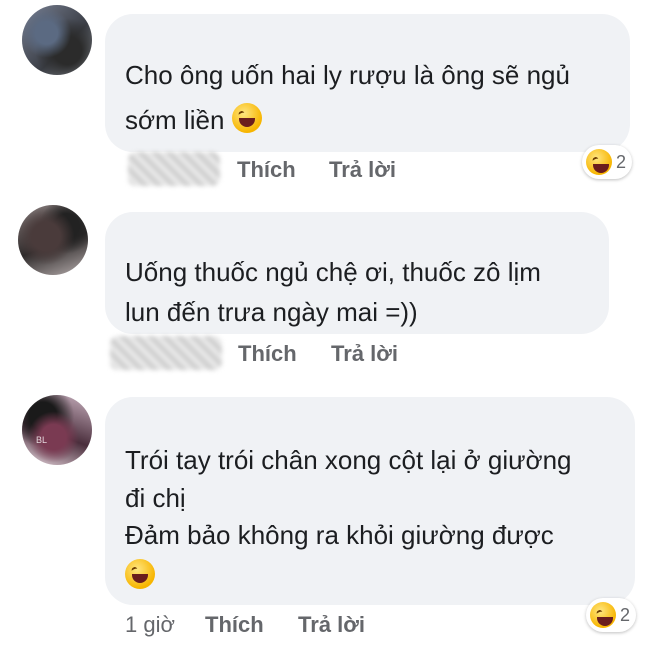 The height and width of the screenshot is (660, 665). Describe the element at coordinates (57, 430) in the screenshot. I see `commenter-avatar: BL` at that location.